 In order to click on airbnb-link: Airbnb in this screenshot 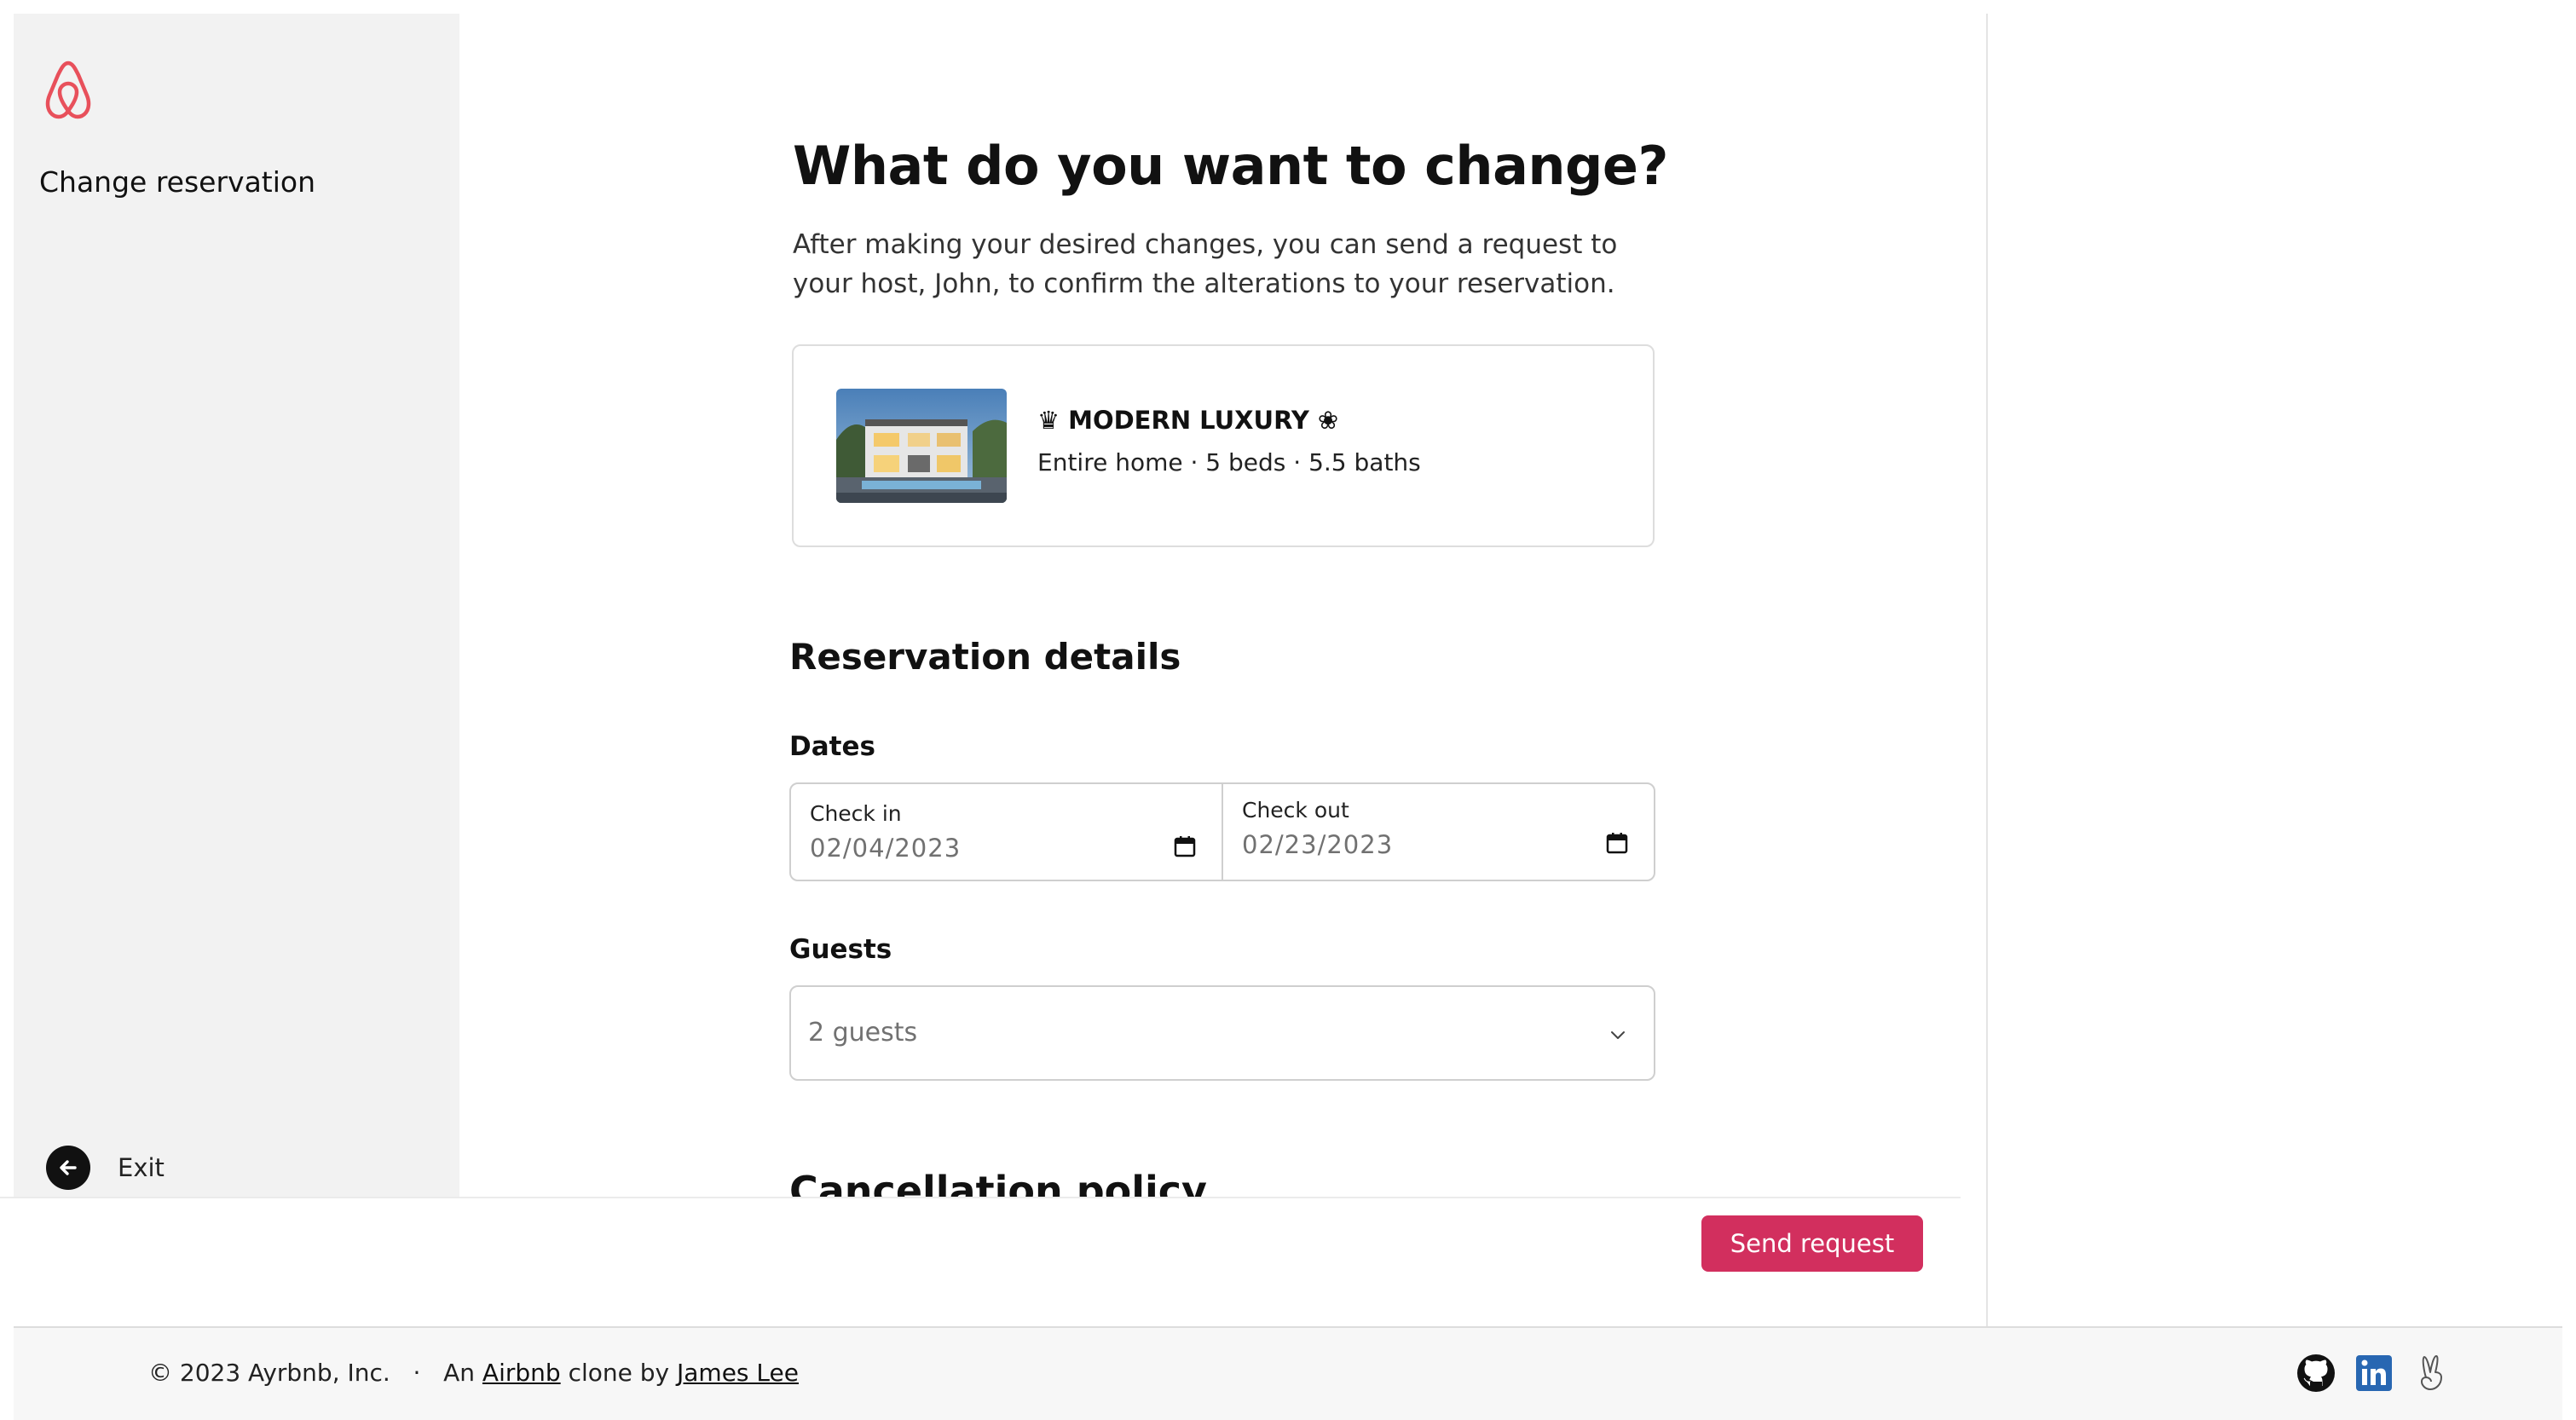, I will do `click(521, 1373)`.